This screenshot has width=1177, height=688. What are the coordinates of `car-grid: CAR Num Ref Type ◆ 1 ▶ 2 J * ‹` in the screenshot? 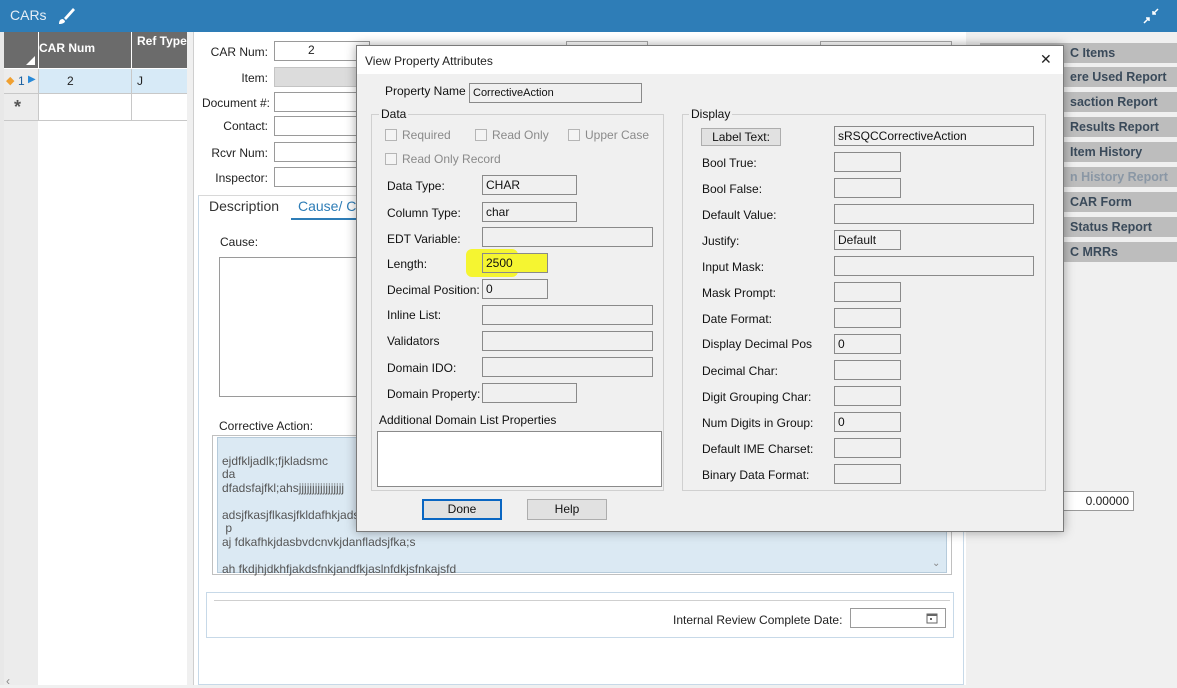 It's located at (95, 360).